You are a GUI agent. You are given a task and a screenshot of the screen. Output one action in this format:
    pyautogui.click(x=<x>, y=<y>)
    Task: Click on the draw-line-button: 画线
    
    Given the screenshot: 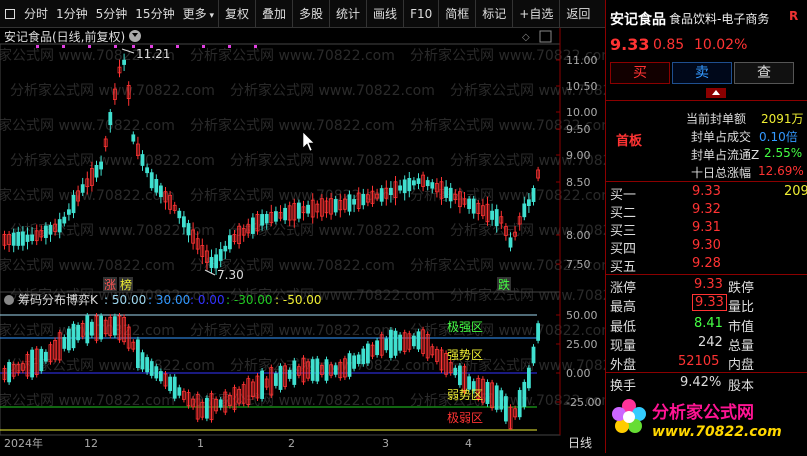 What is the action you would take?
    pyautogui.click(x=384, y=14)
    